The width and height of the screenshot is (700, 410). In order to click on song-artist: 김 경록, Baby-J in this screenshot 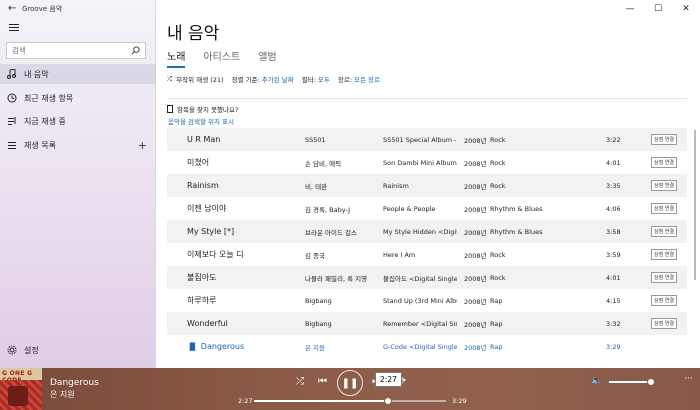, I will do `click(328, 209)`.